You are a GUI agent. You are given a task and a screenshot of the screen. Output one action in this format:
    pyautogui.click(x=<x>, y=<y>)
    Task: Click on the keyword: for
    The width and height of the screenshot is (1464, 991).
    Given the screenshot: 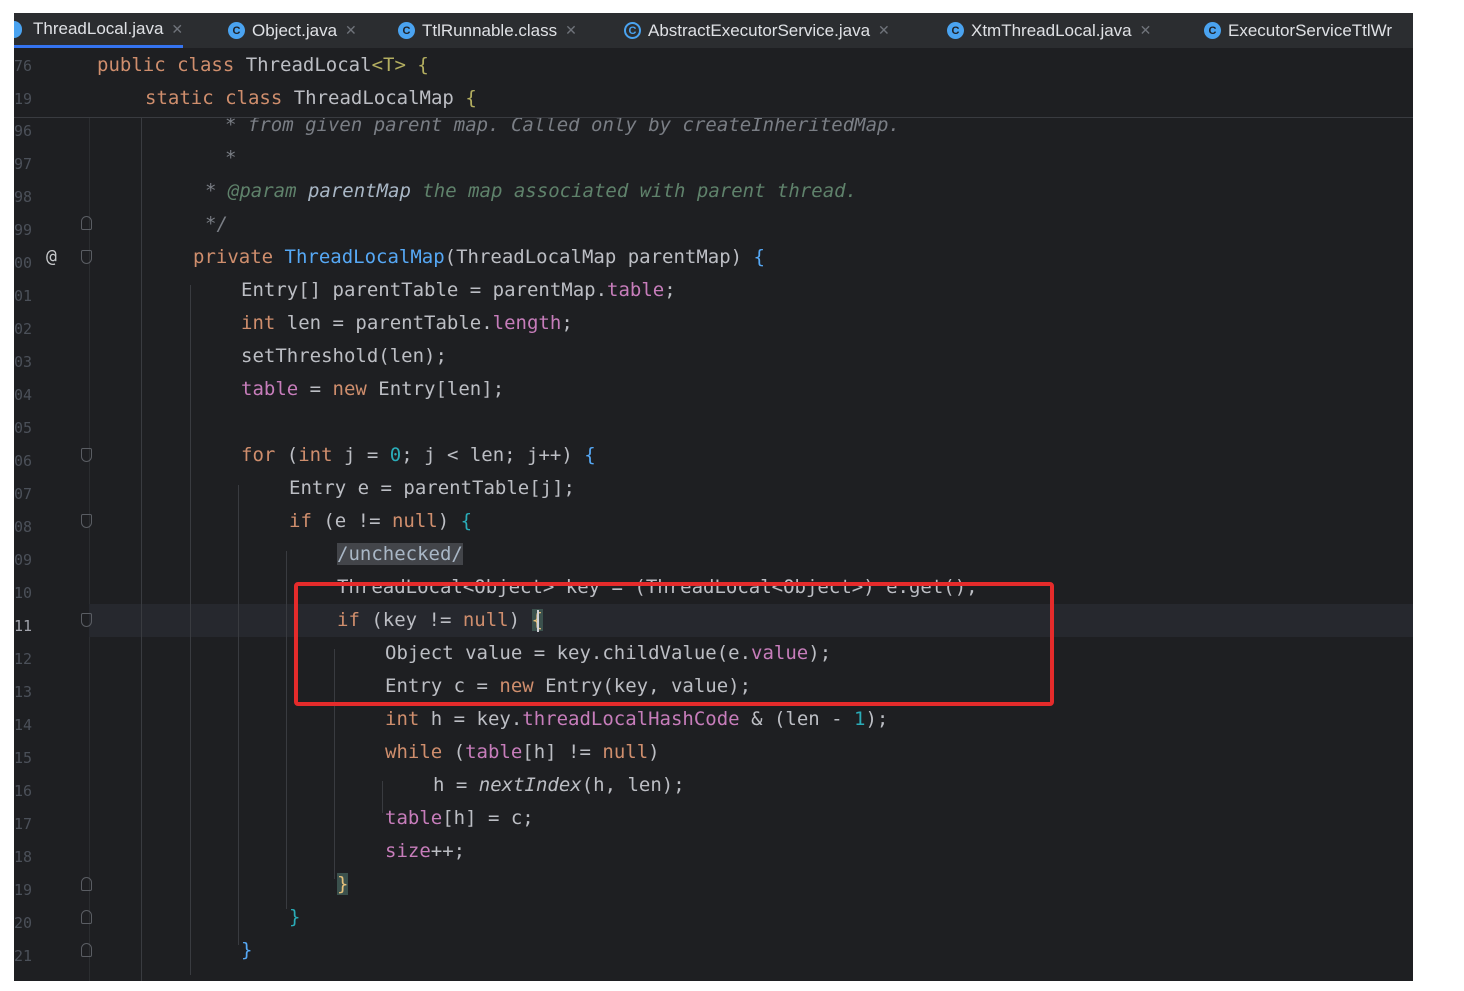 What is the action you would take?
    pyautogui.click(x=258, y=455)
    